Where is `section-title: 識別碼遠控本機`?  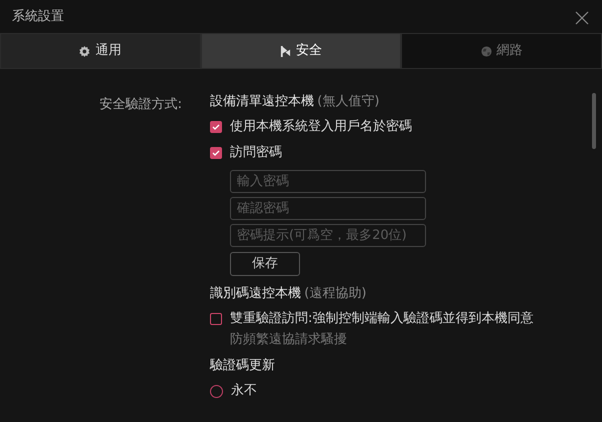 section-title: 識別碼遠控本機 is located at coordinates (255, 293).